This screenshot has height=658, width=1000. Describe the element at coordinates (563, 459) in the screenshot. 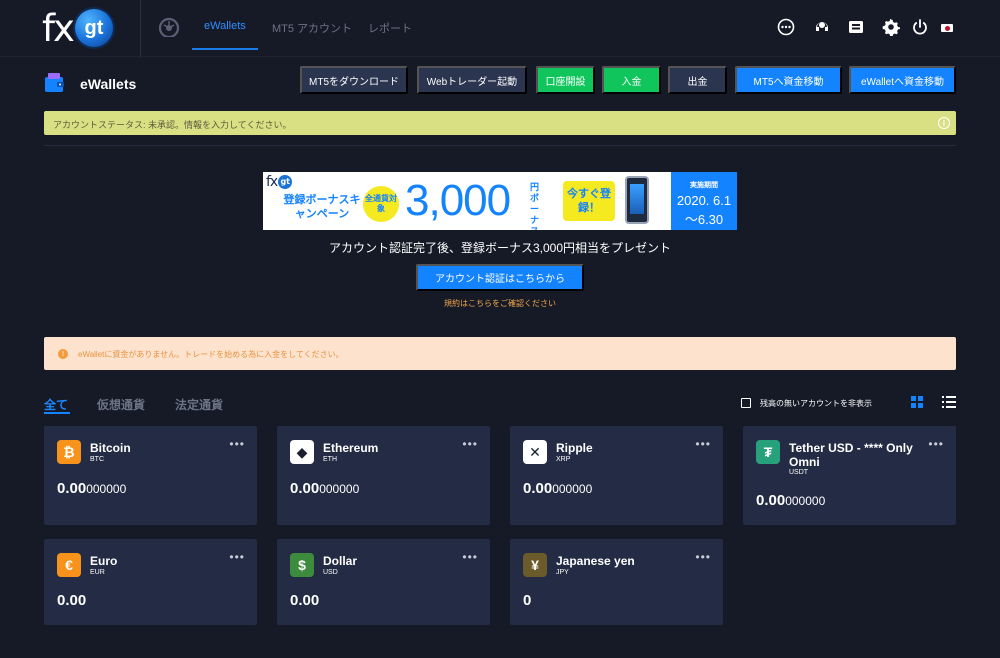

I see `wallet-currency-code: XRP` at that location.